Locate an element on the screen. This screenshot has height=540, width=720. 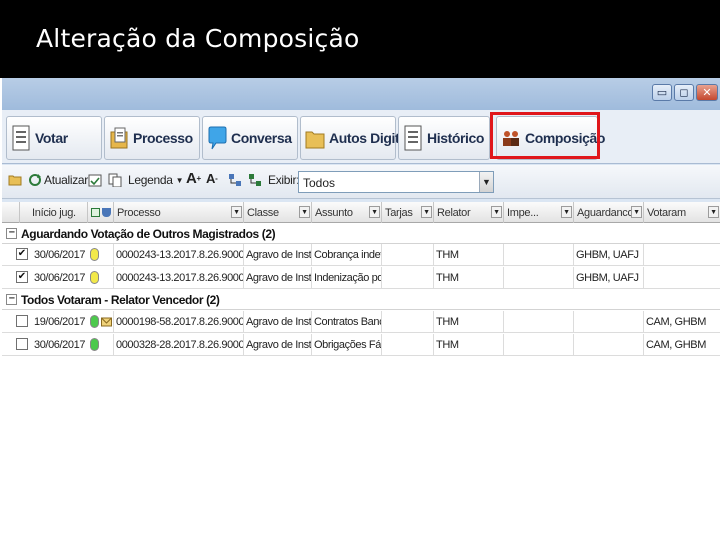
header-spacer is located at coordinates (11, 212).